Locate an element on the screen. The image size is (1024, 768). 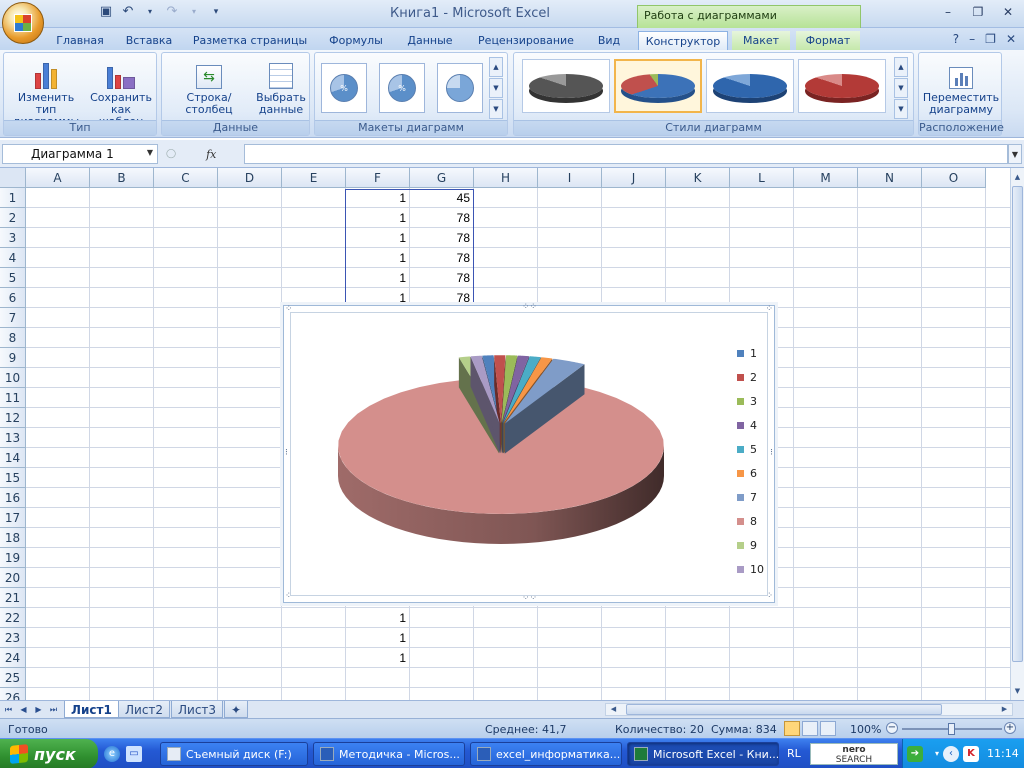
resize-handle: ⁘⁘ is located at coordinates (529, 307).